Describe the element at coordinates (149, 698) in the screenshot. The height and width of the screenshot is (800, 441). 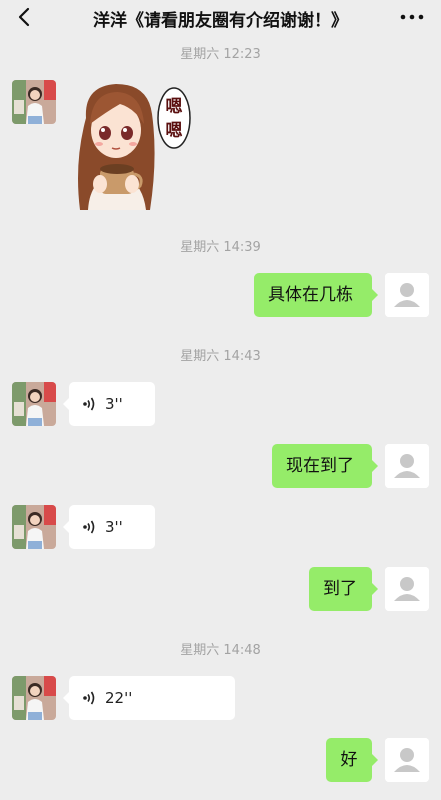
I see `voice-message: 22''` at that location.